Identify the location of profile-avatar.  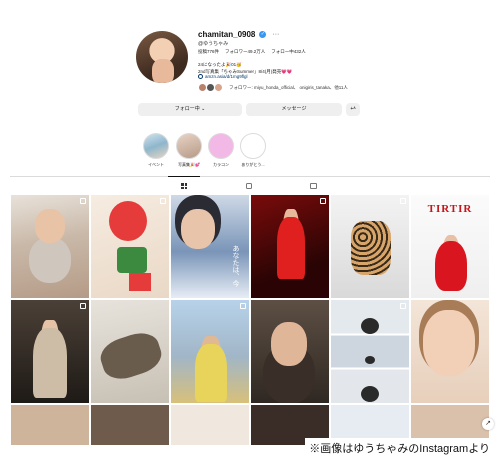
(162, 57).